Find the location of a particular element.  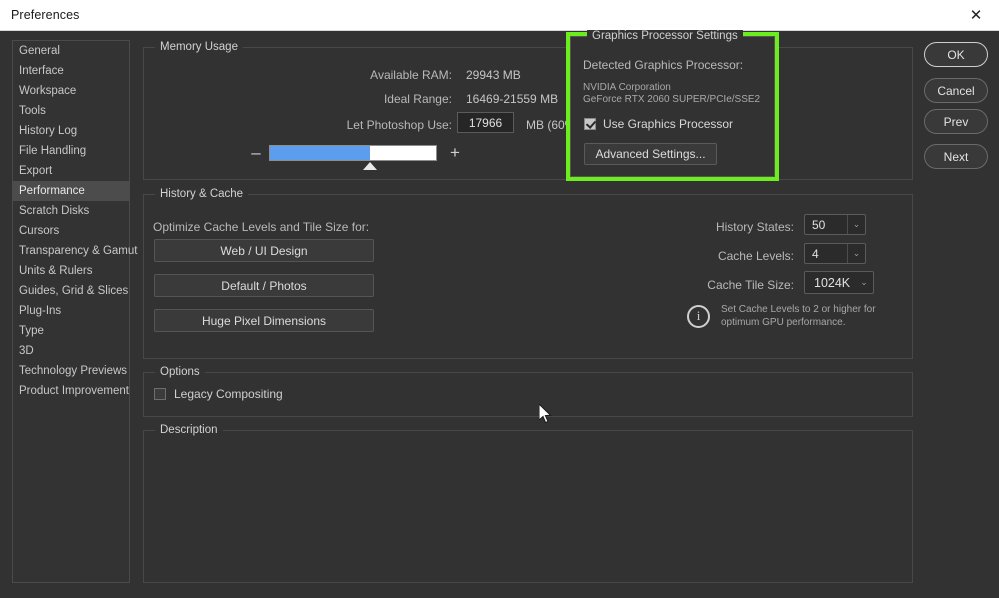

history-states-dropdown: 50 ⌄ is located at coordinates (835, 224).